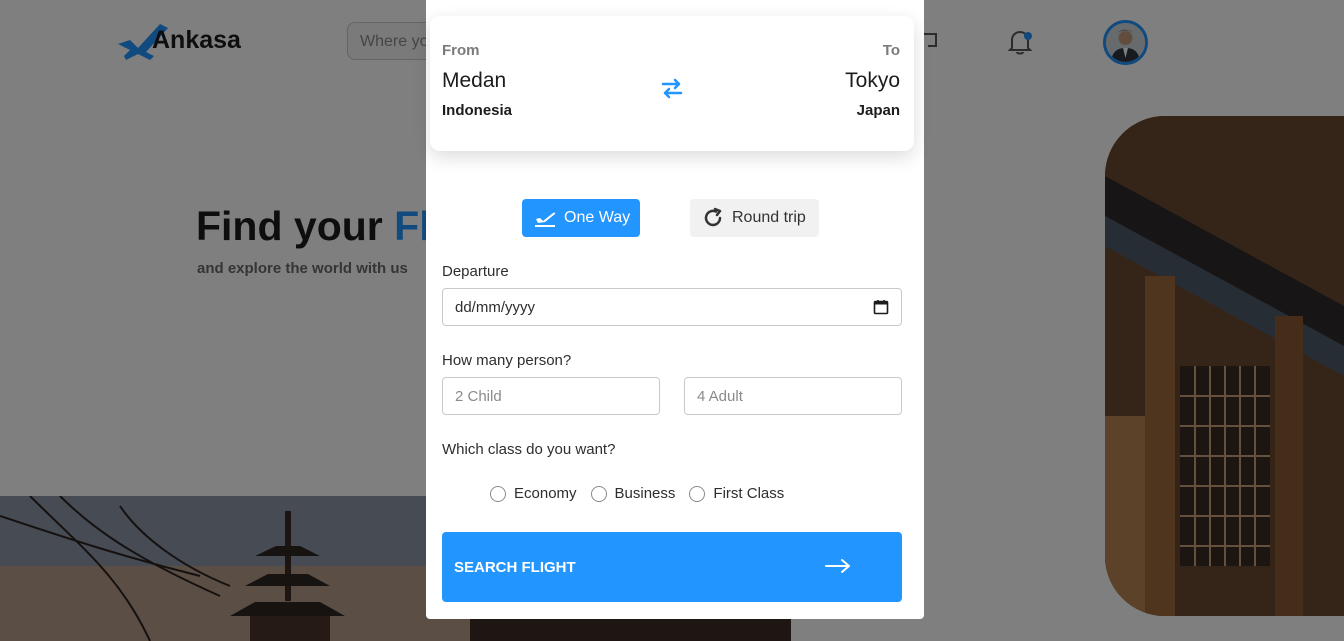 The image size is (1344, 641). Describe the element at coordinates (878, 110) in the screenshot. I see `to-country: Japan` at that location.